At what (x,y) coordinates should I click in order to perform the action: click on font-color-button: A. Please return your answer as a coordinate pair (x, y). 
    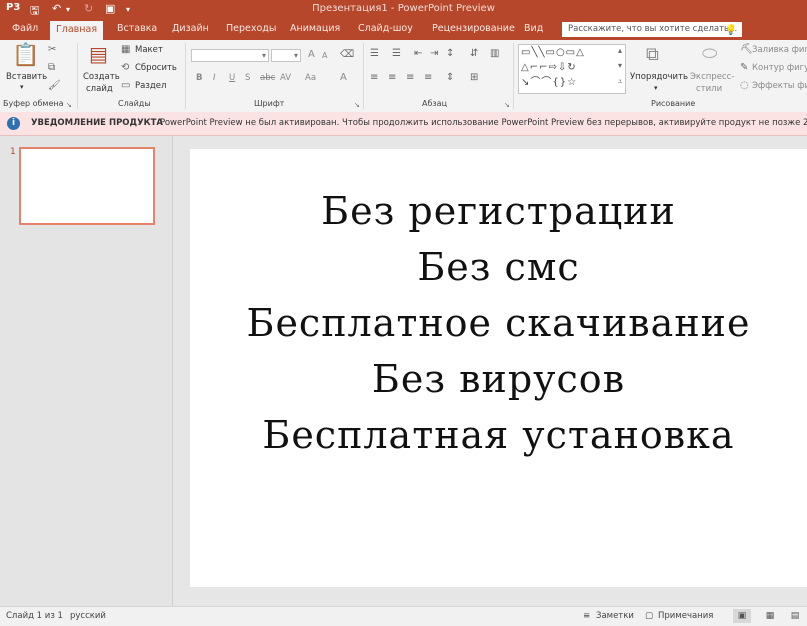
    Looking at the image, I should click on (343, 77).